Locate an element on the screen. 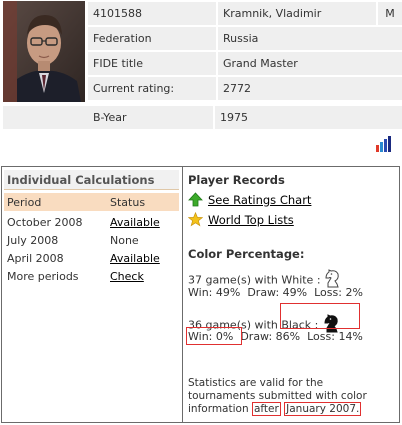 This screenshot has width=402, height=425. table-row: April 2008 Available is located at coordinates (91, 258).